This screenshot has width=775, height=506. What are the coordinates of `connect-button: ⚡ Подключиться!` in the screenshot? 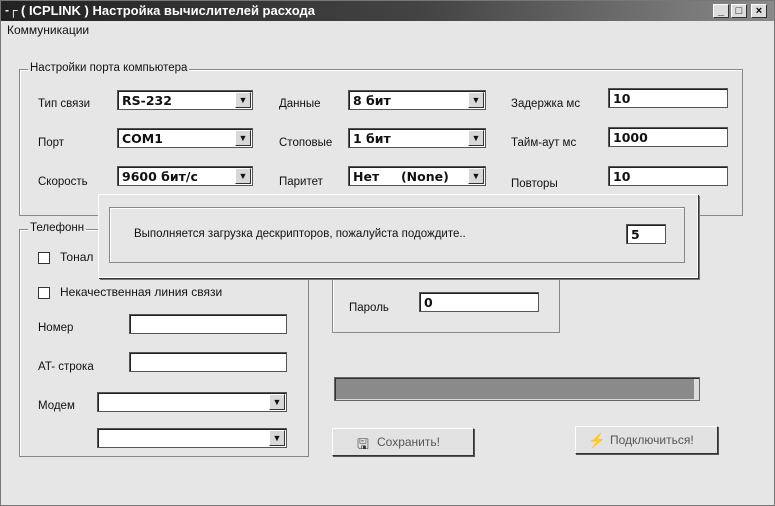 It's located at (646, 440).